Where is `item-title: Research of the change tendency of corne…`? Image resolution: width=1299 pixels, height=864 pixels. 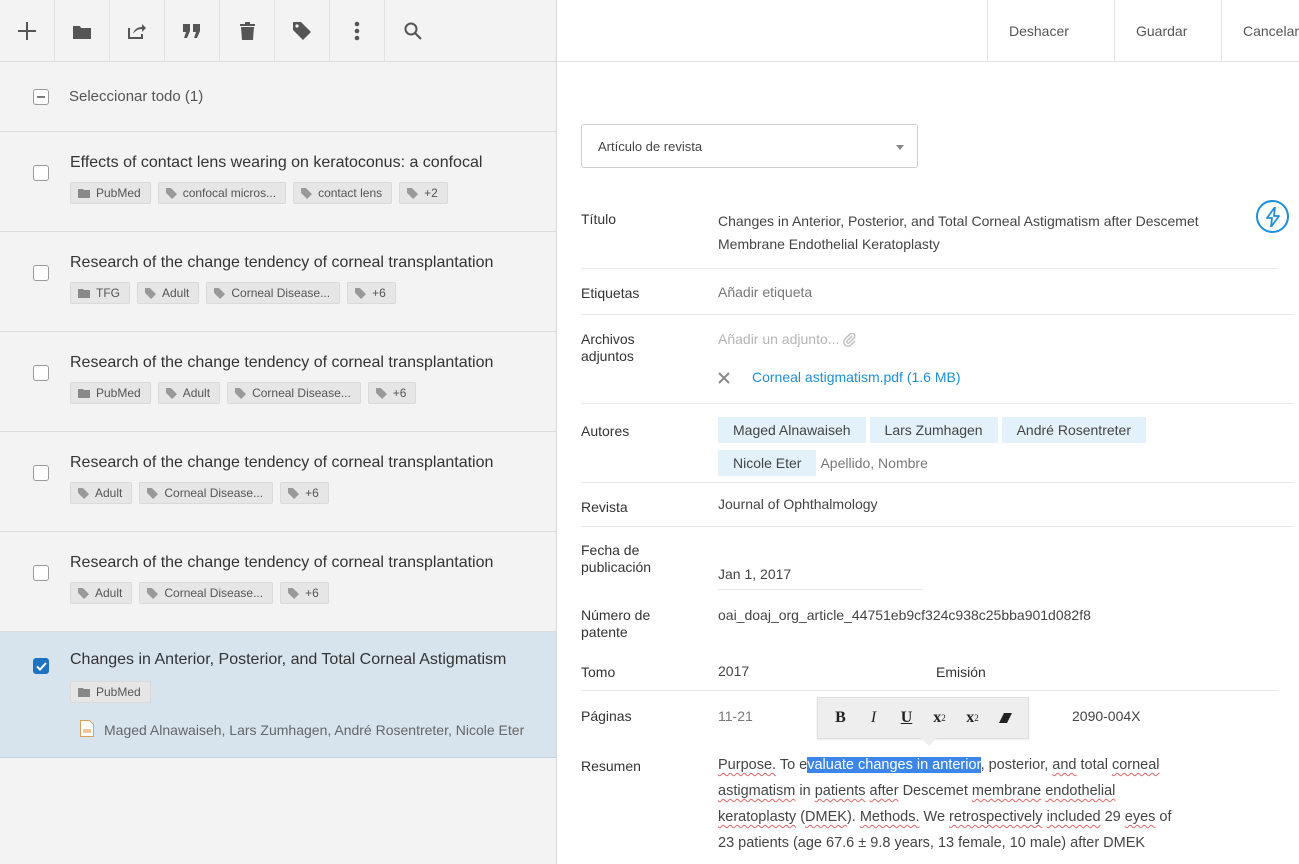
item-title: Research of the change tendency of corne… is located at coordinates (282, 362).